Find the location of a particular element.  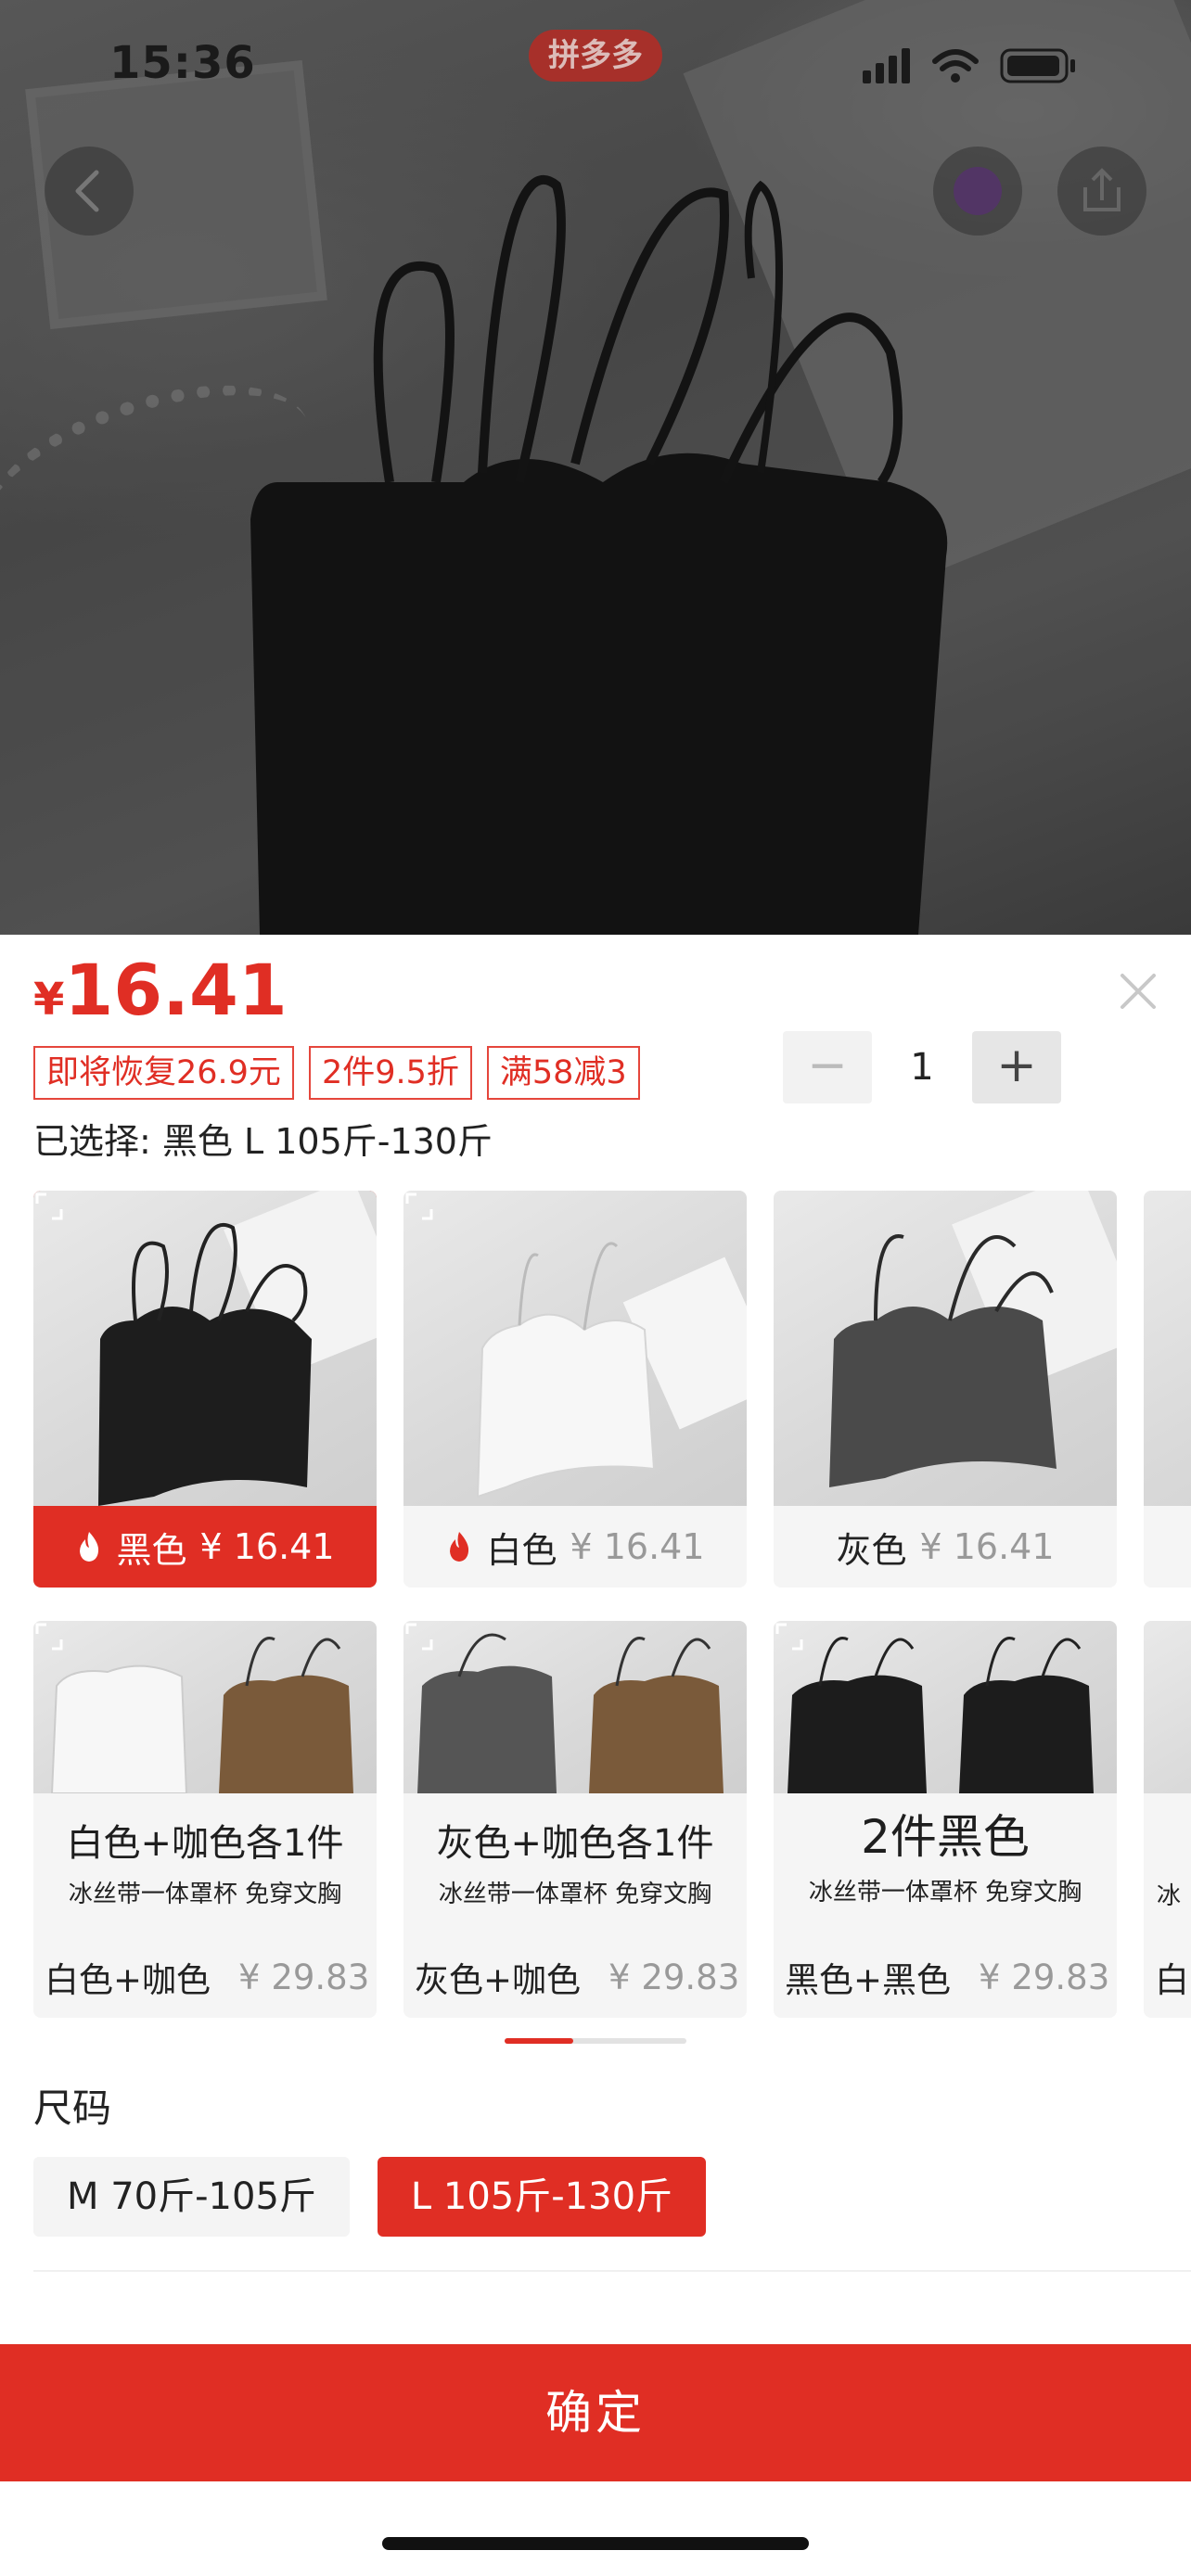

price-currency: ¥ is located at coordinates (49, 1000).